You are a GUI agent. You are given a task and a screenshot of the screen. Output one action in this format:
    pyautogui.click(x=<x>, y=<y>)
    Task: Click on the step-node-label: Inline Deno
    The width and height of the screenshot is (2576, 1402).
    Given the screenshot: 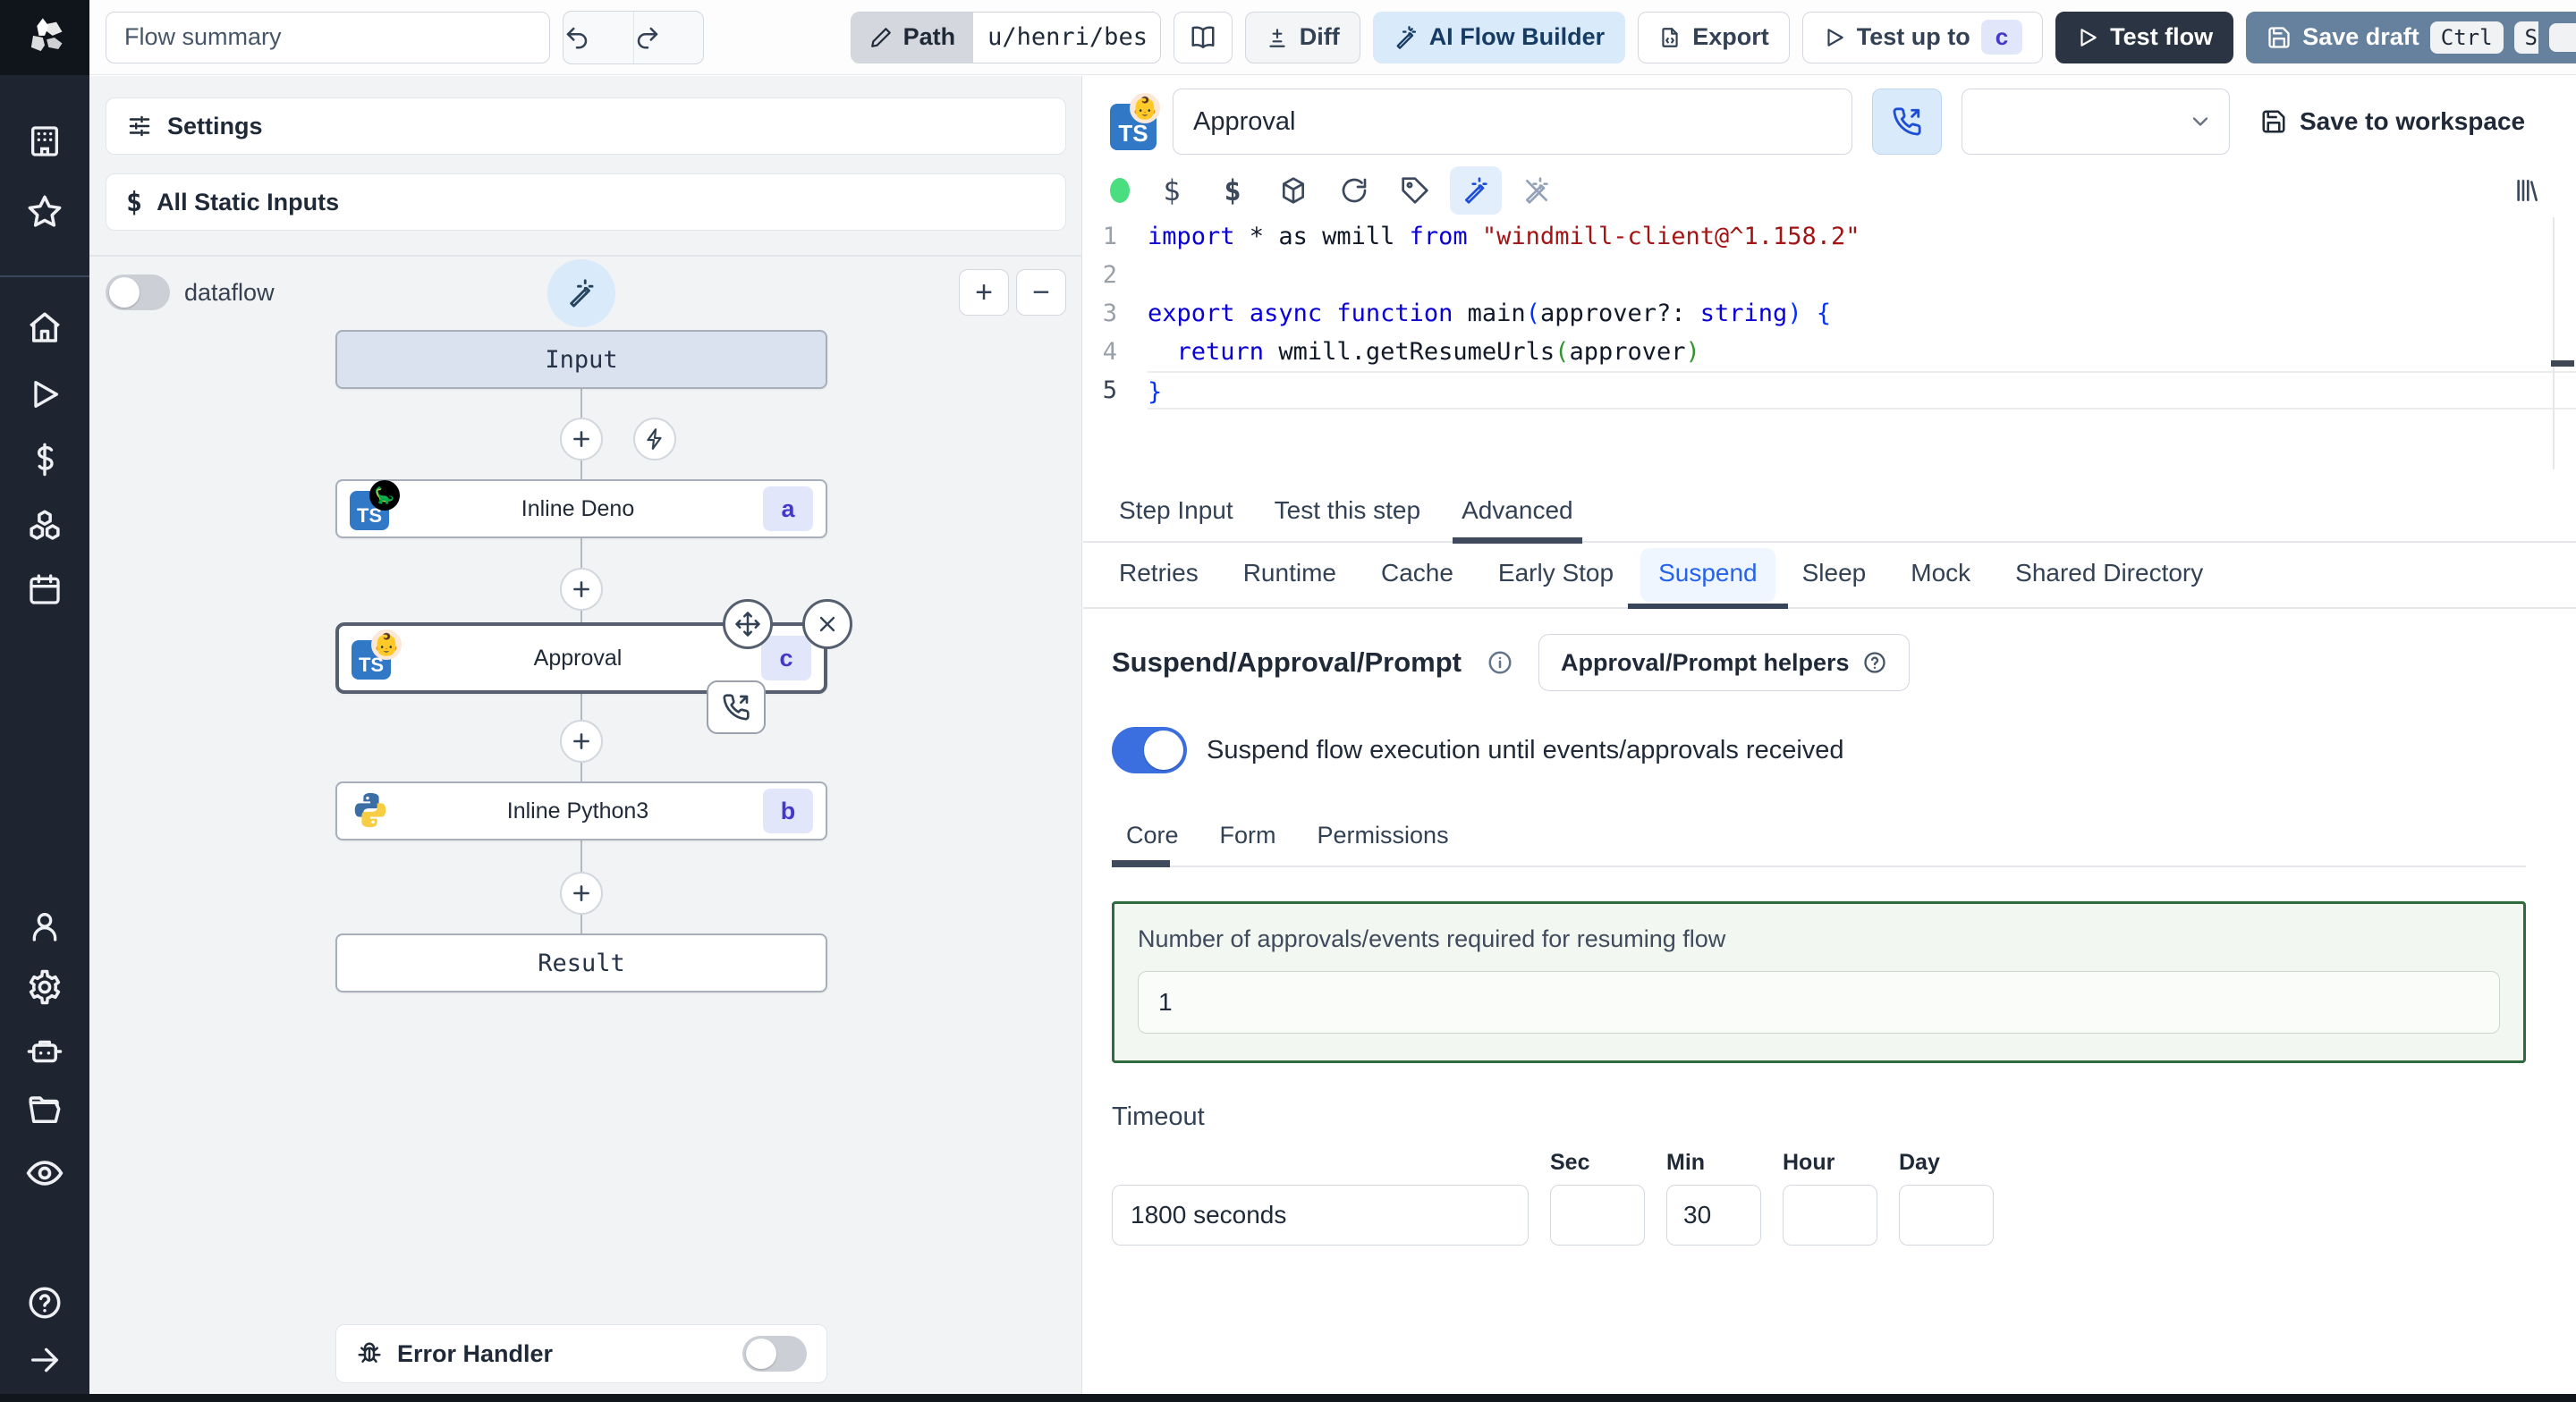 What is the action you would take?
    pyautogui.click(x=578, y=508)
    